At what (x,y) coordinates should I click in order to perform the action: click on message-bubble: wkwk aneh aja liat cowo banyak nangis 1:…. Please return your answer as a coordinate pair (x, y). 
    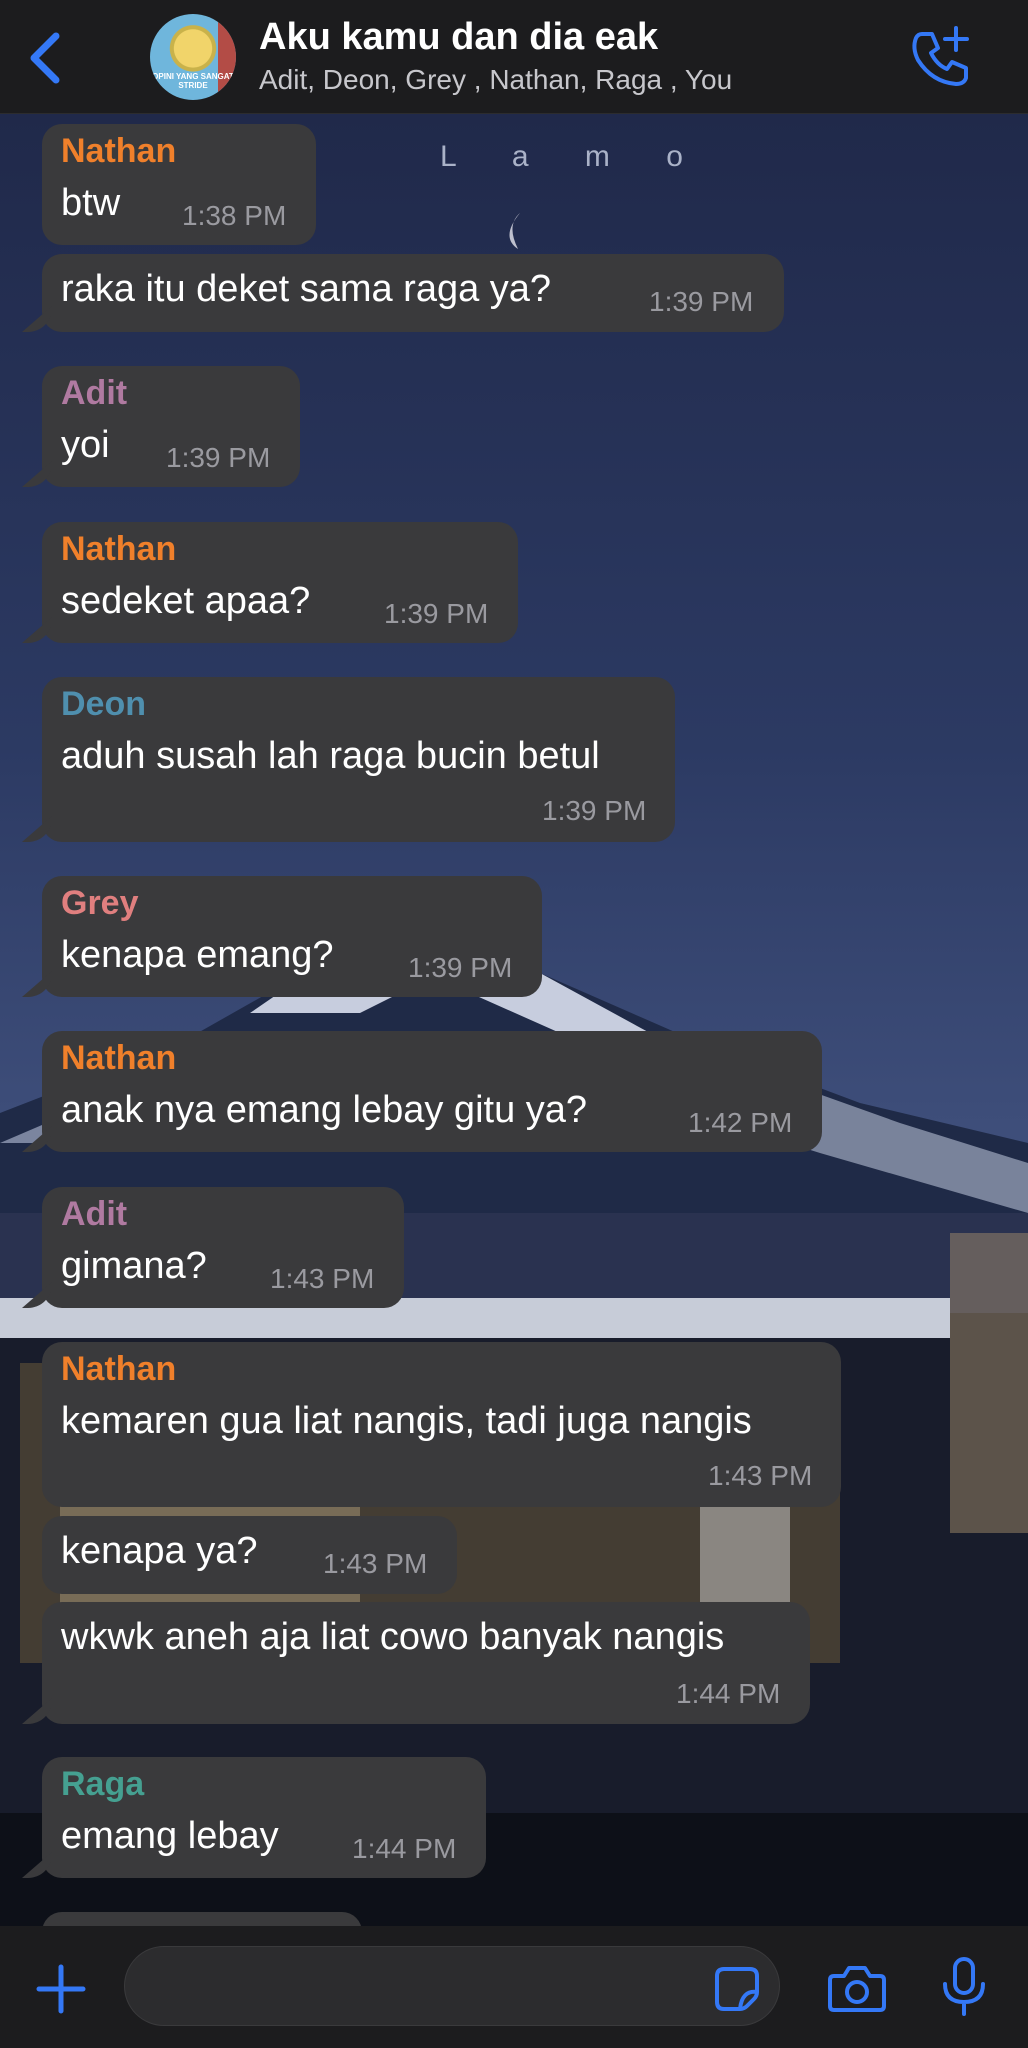
    Looking at the image, I should click on (426, 1663).